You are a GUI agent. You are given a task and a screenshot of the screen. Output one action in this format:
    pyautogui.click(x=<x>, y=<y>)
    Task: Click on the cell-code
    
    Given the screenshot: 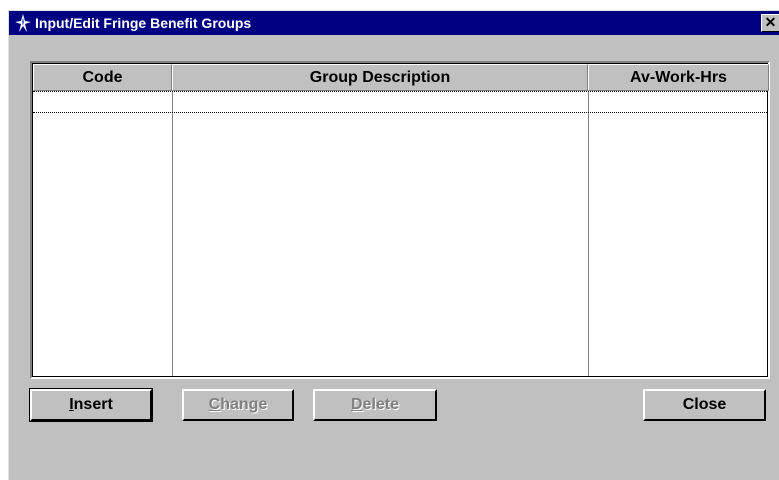 What is the action you would take?
    pyautogui.click(x=102, y=102)
    